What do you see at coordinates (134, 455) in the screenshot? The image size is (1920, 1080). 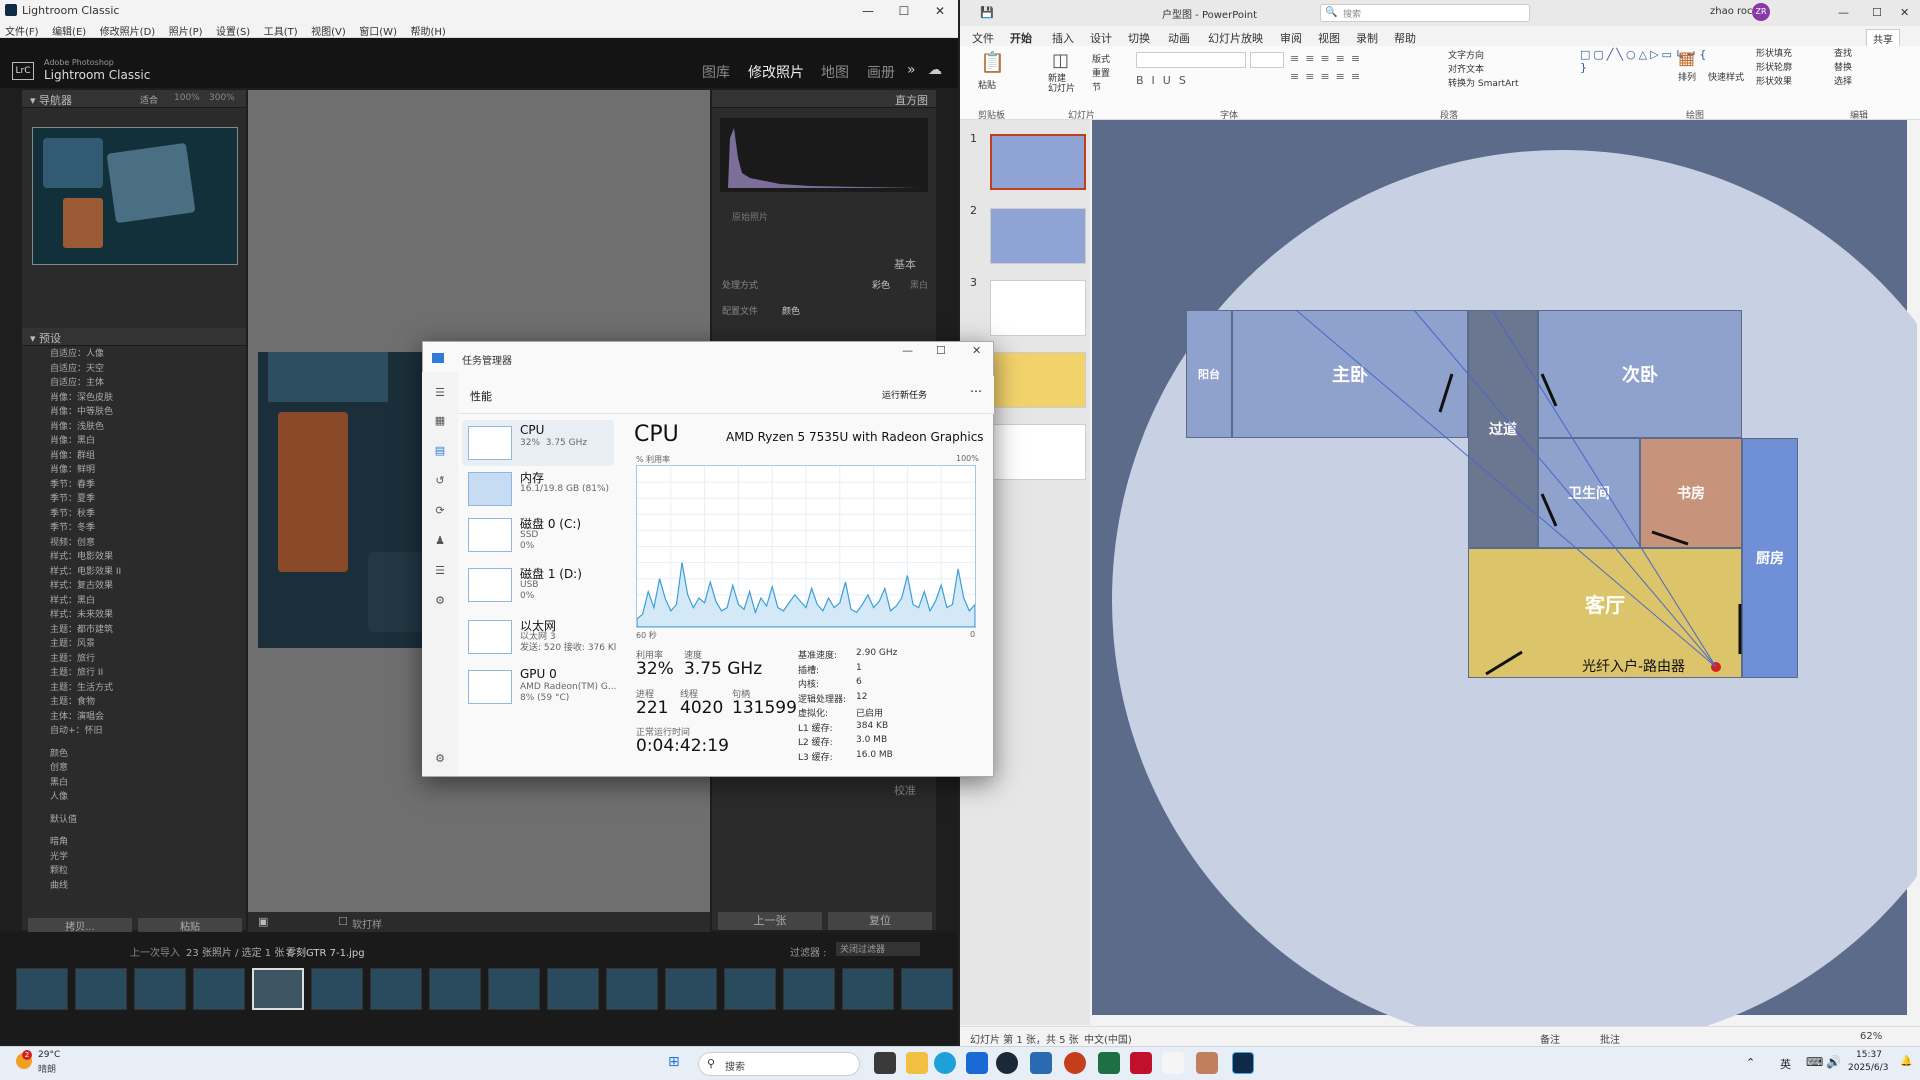 I see `preset-item: 肖像：群组` at bounding box center [134, 455].